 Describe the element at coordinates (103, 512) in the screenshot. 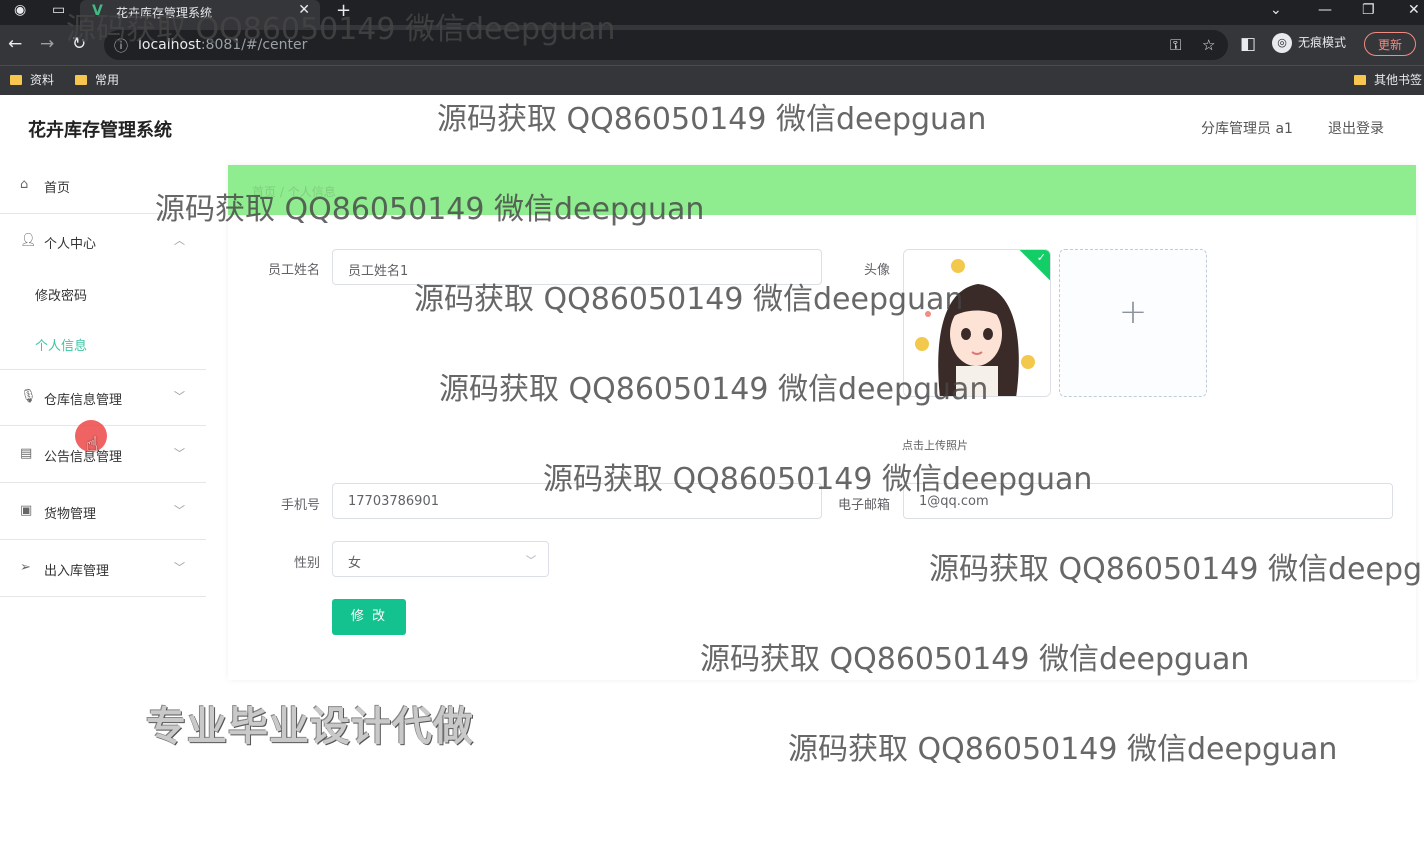

I see `sidebar-item-goods: ▣ 货物管理 ﹀` at that location.